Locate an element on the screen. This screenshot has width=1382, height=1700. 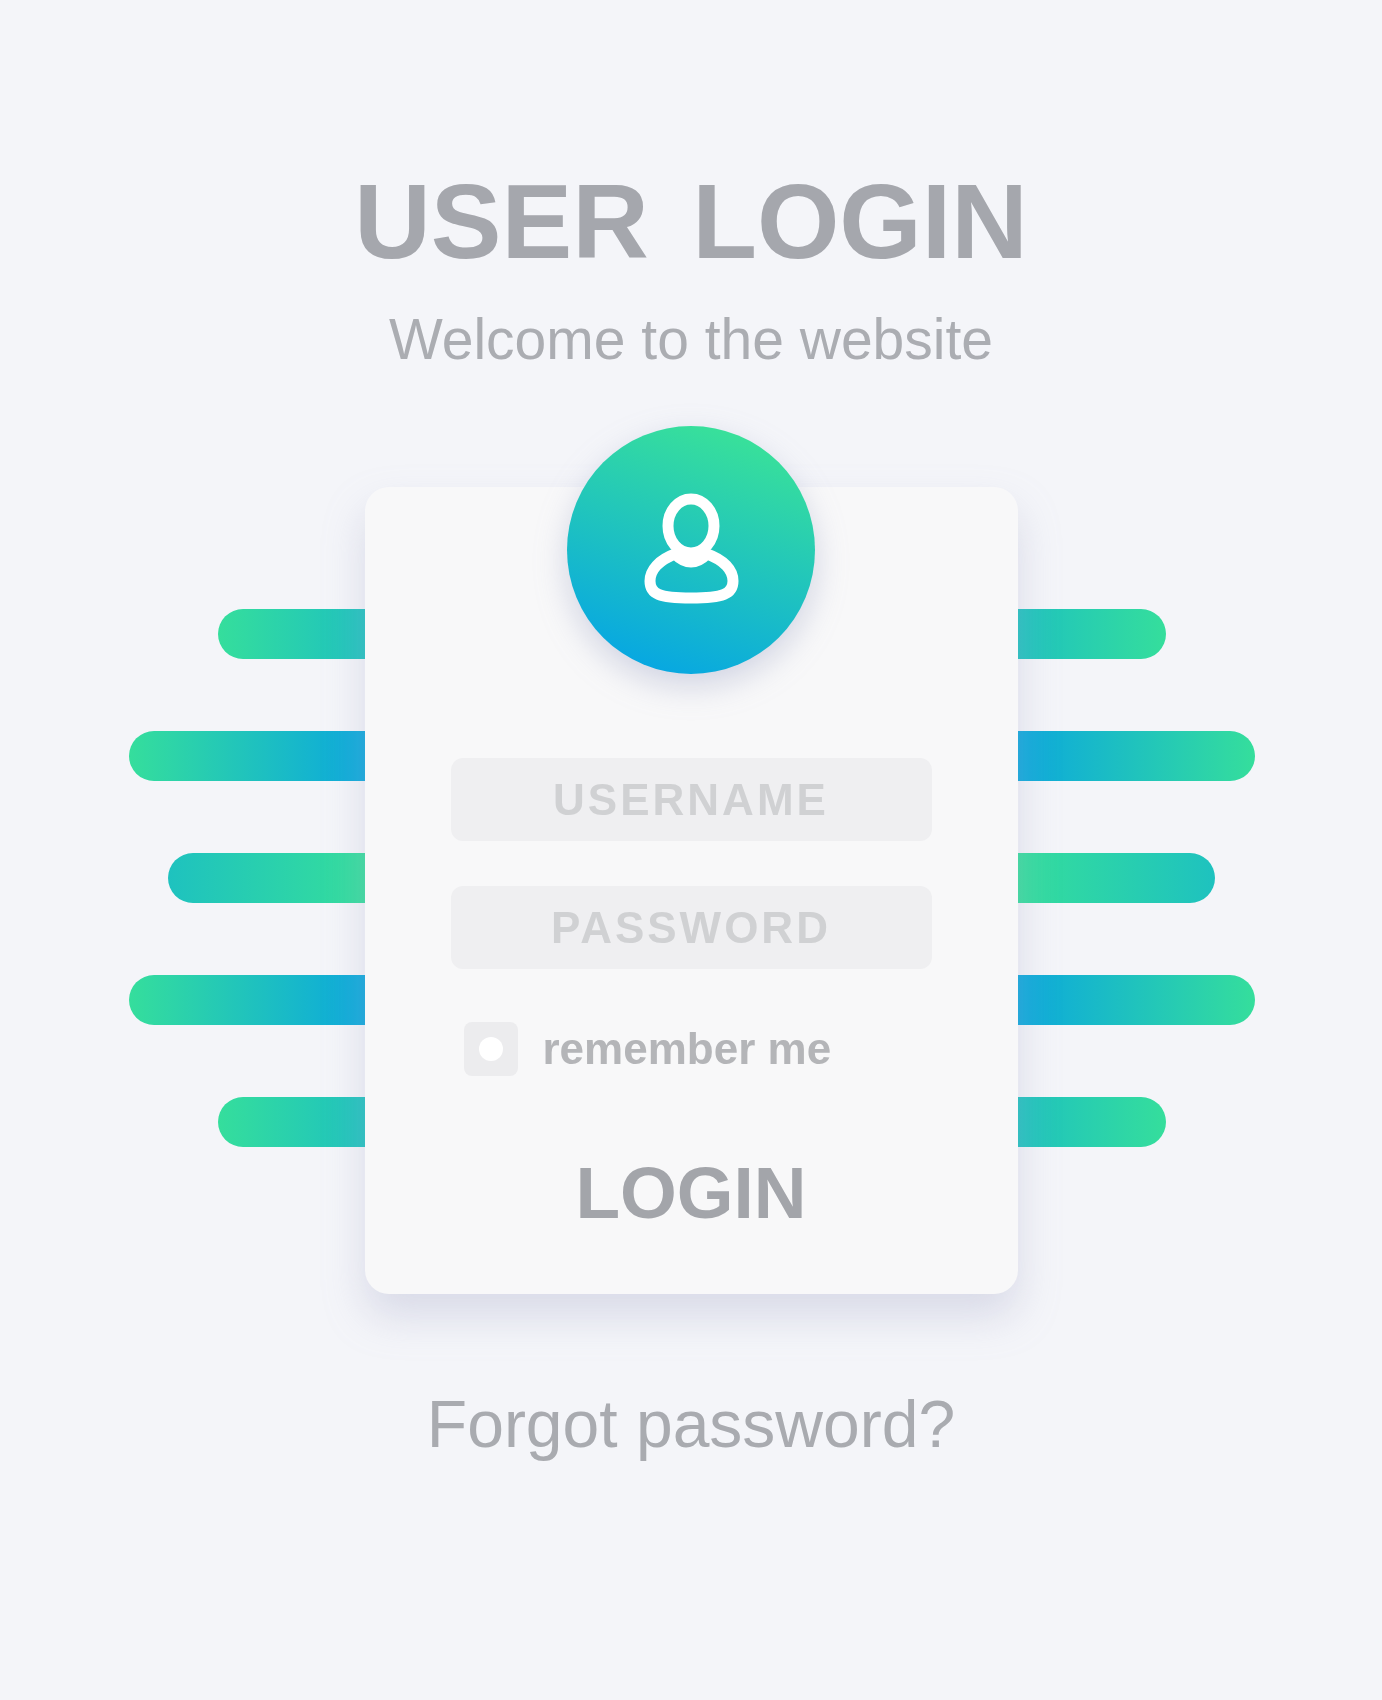
subtitle-text: Welcome to the website is located at coordinates (691, 339).